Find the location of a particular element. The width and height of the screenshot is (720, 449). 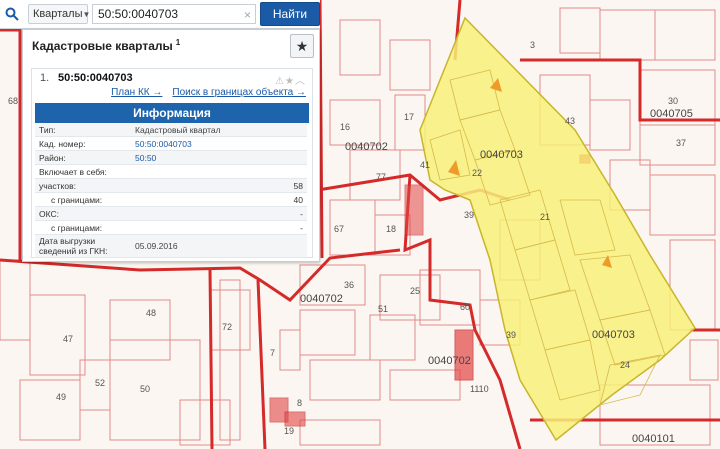

parcel-label: 24 is located at coordinates (625, 365).